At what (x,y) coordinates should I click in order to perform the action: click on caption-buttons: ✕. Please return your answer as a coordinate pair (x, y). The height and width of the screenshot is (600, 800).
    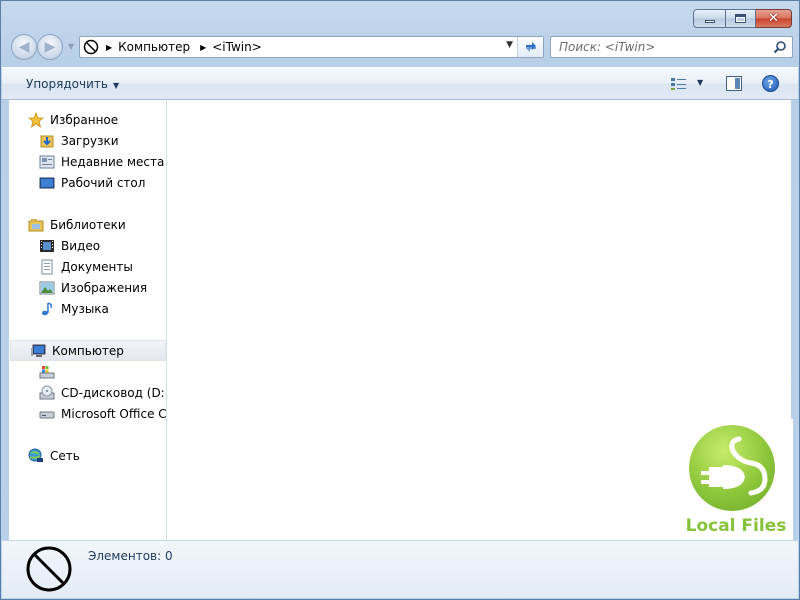
    Looking at the image, I should click on (742, 18).